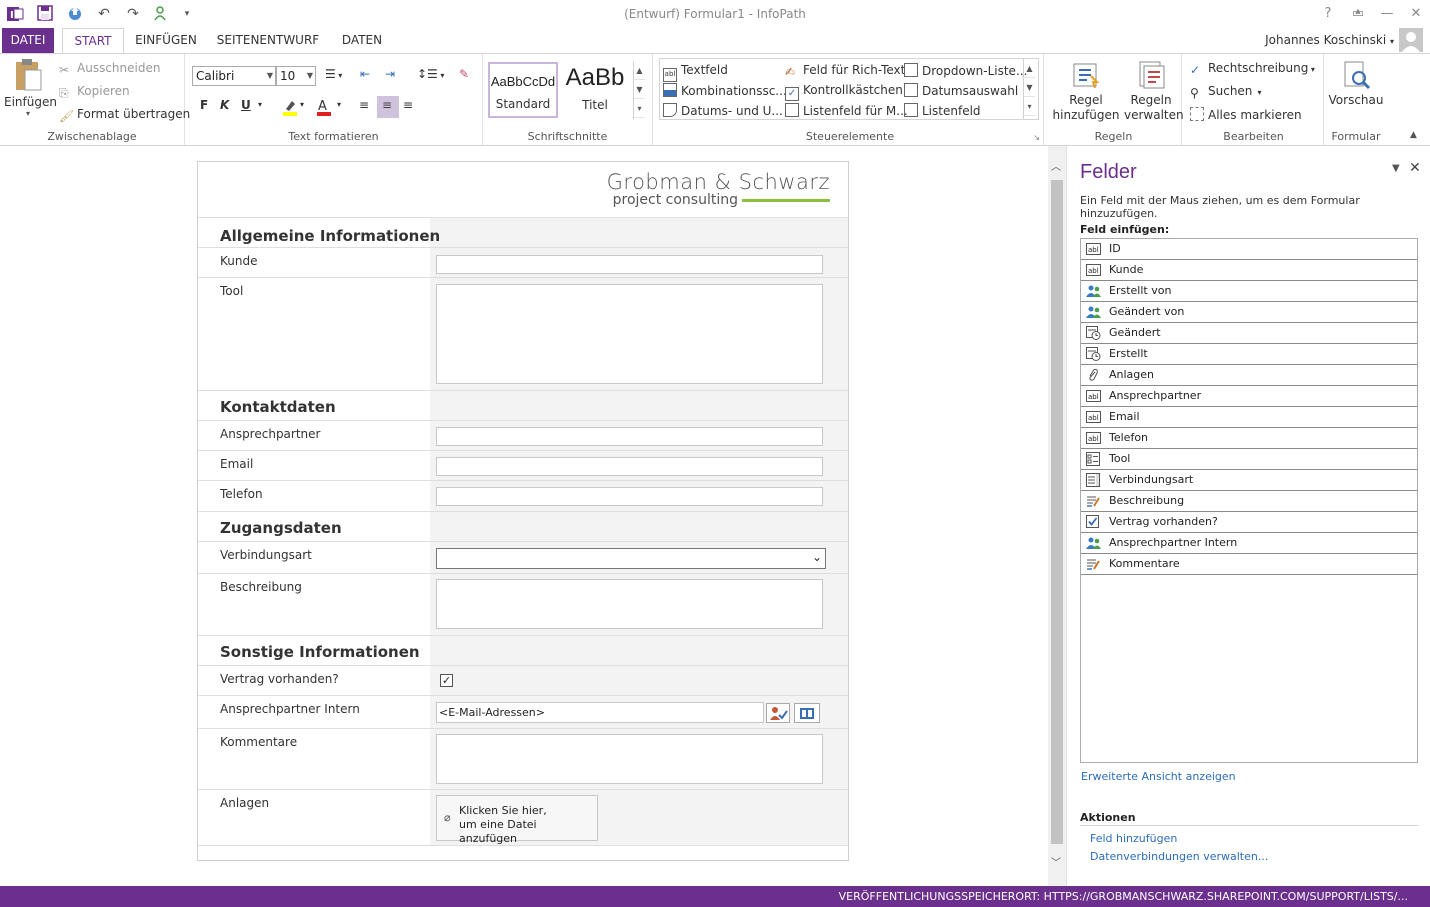  Describe the element at coordinates (595, 90) in the screenshot. I see `style-title: AaBb Titel` at that location.